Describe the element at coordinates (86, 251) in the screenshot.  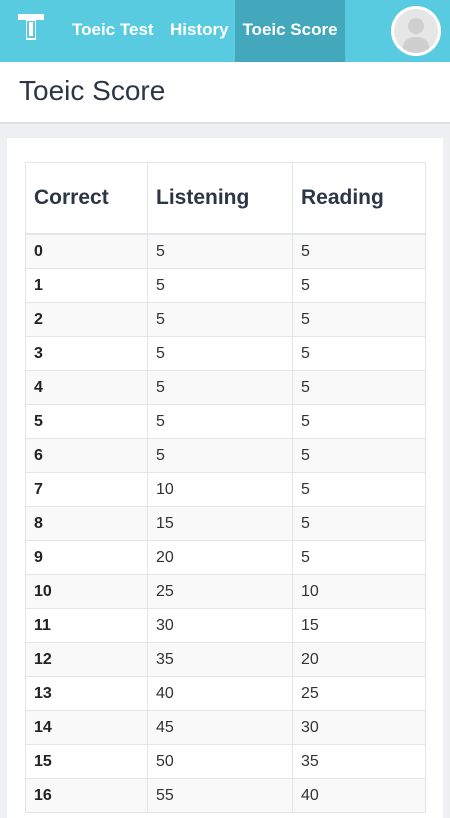
I see `cell-correct: 0` at that location.